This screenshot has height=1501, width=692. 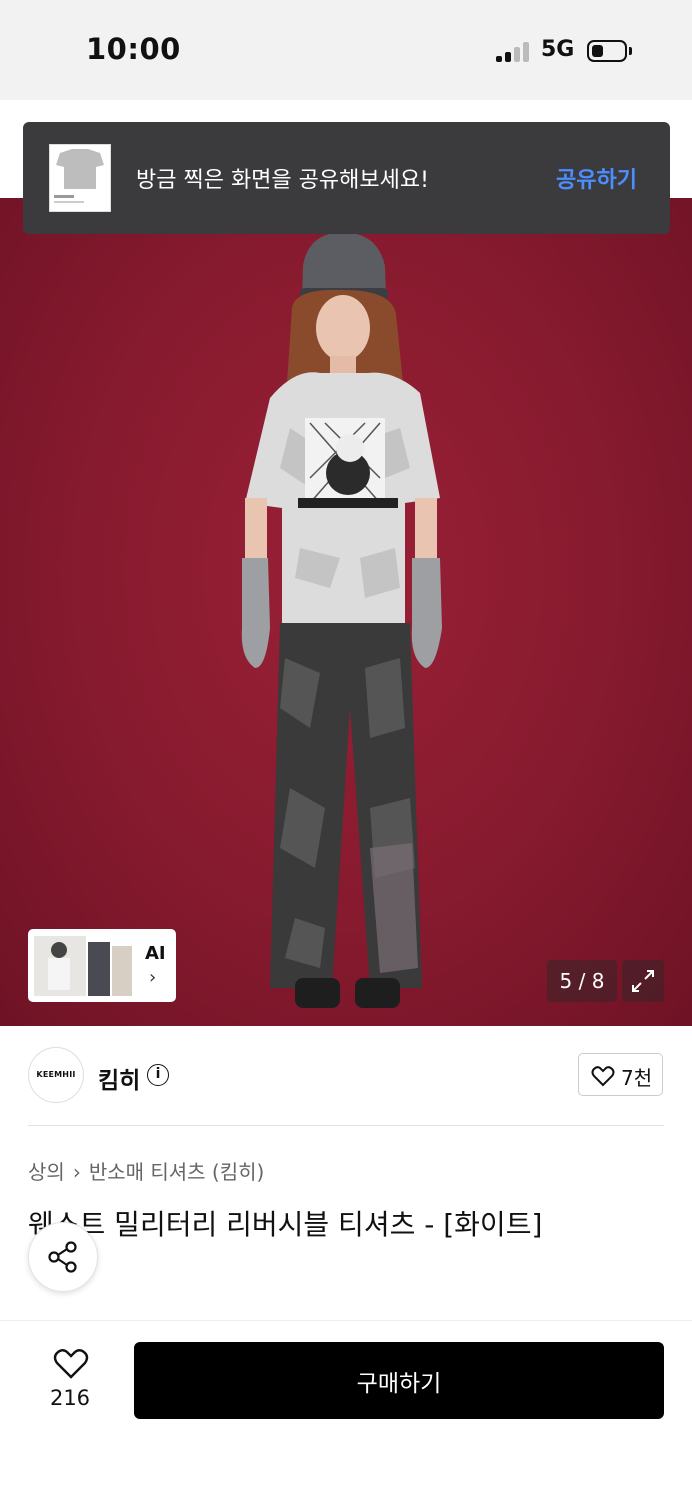 What do you see at coordinates (119, 1078) in the screenshot?
I see `brand-name: 킴히` at bounding box center [119, 1078].